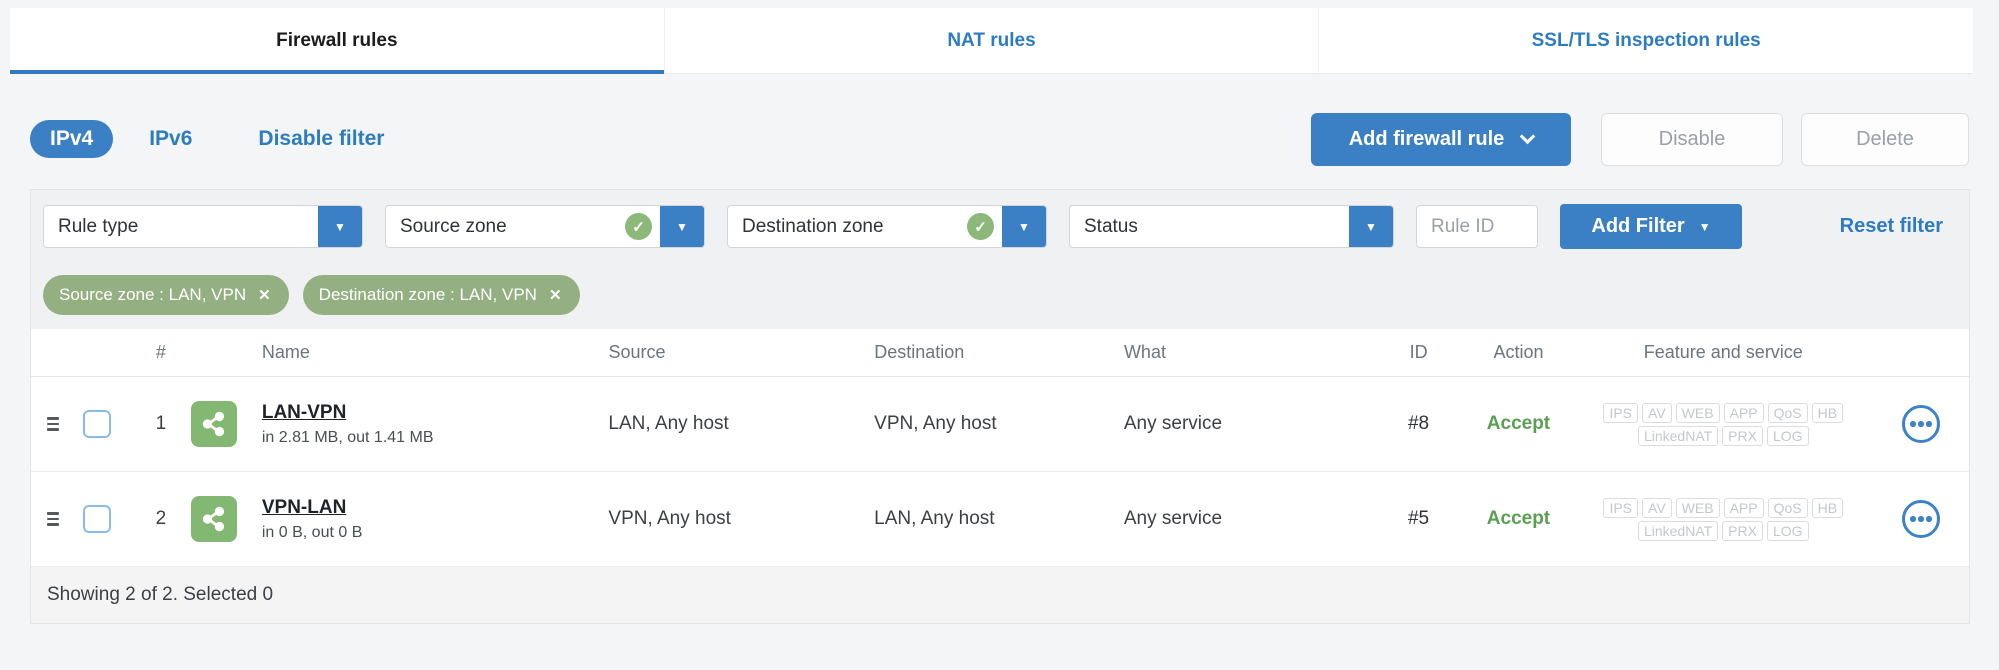  What do you see at coordinates (887, 226) in the screenshot?
I see `destination-zone-dropdown: Destination zone ✓ ▼` at bounding box center [887, 226].